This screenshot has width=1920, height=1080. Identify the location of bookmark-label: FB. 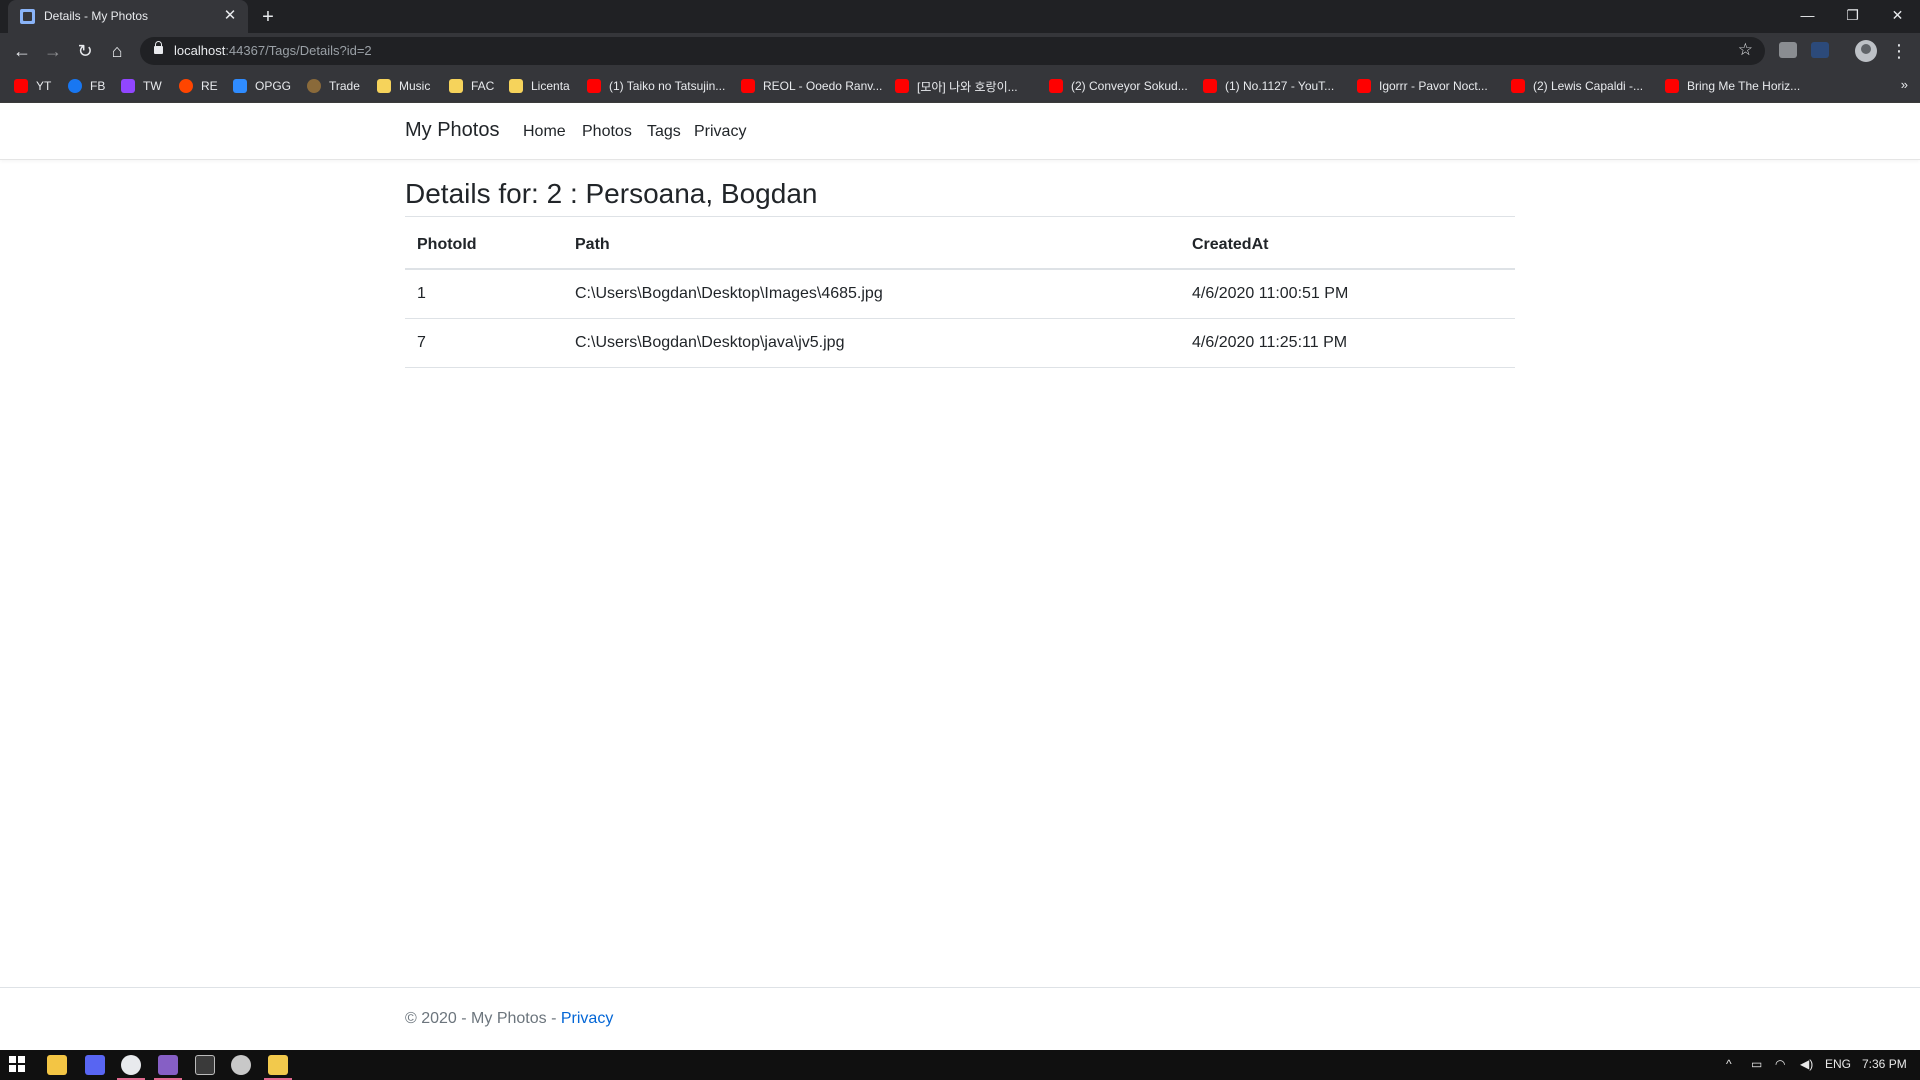
(98, 86).